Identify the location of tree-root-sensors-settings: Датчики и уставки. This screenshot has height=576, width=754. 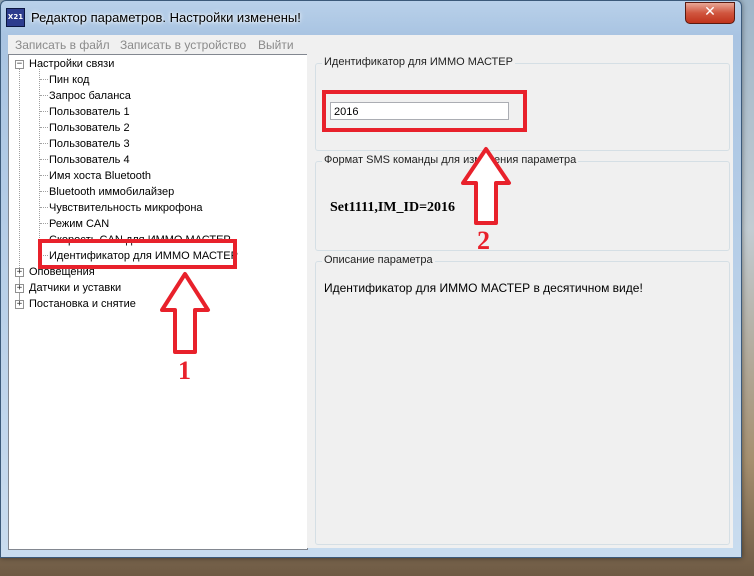
(75, 288).